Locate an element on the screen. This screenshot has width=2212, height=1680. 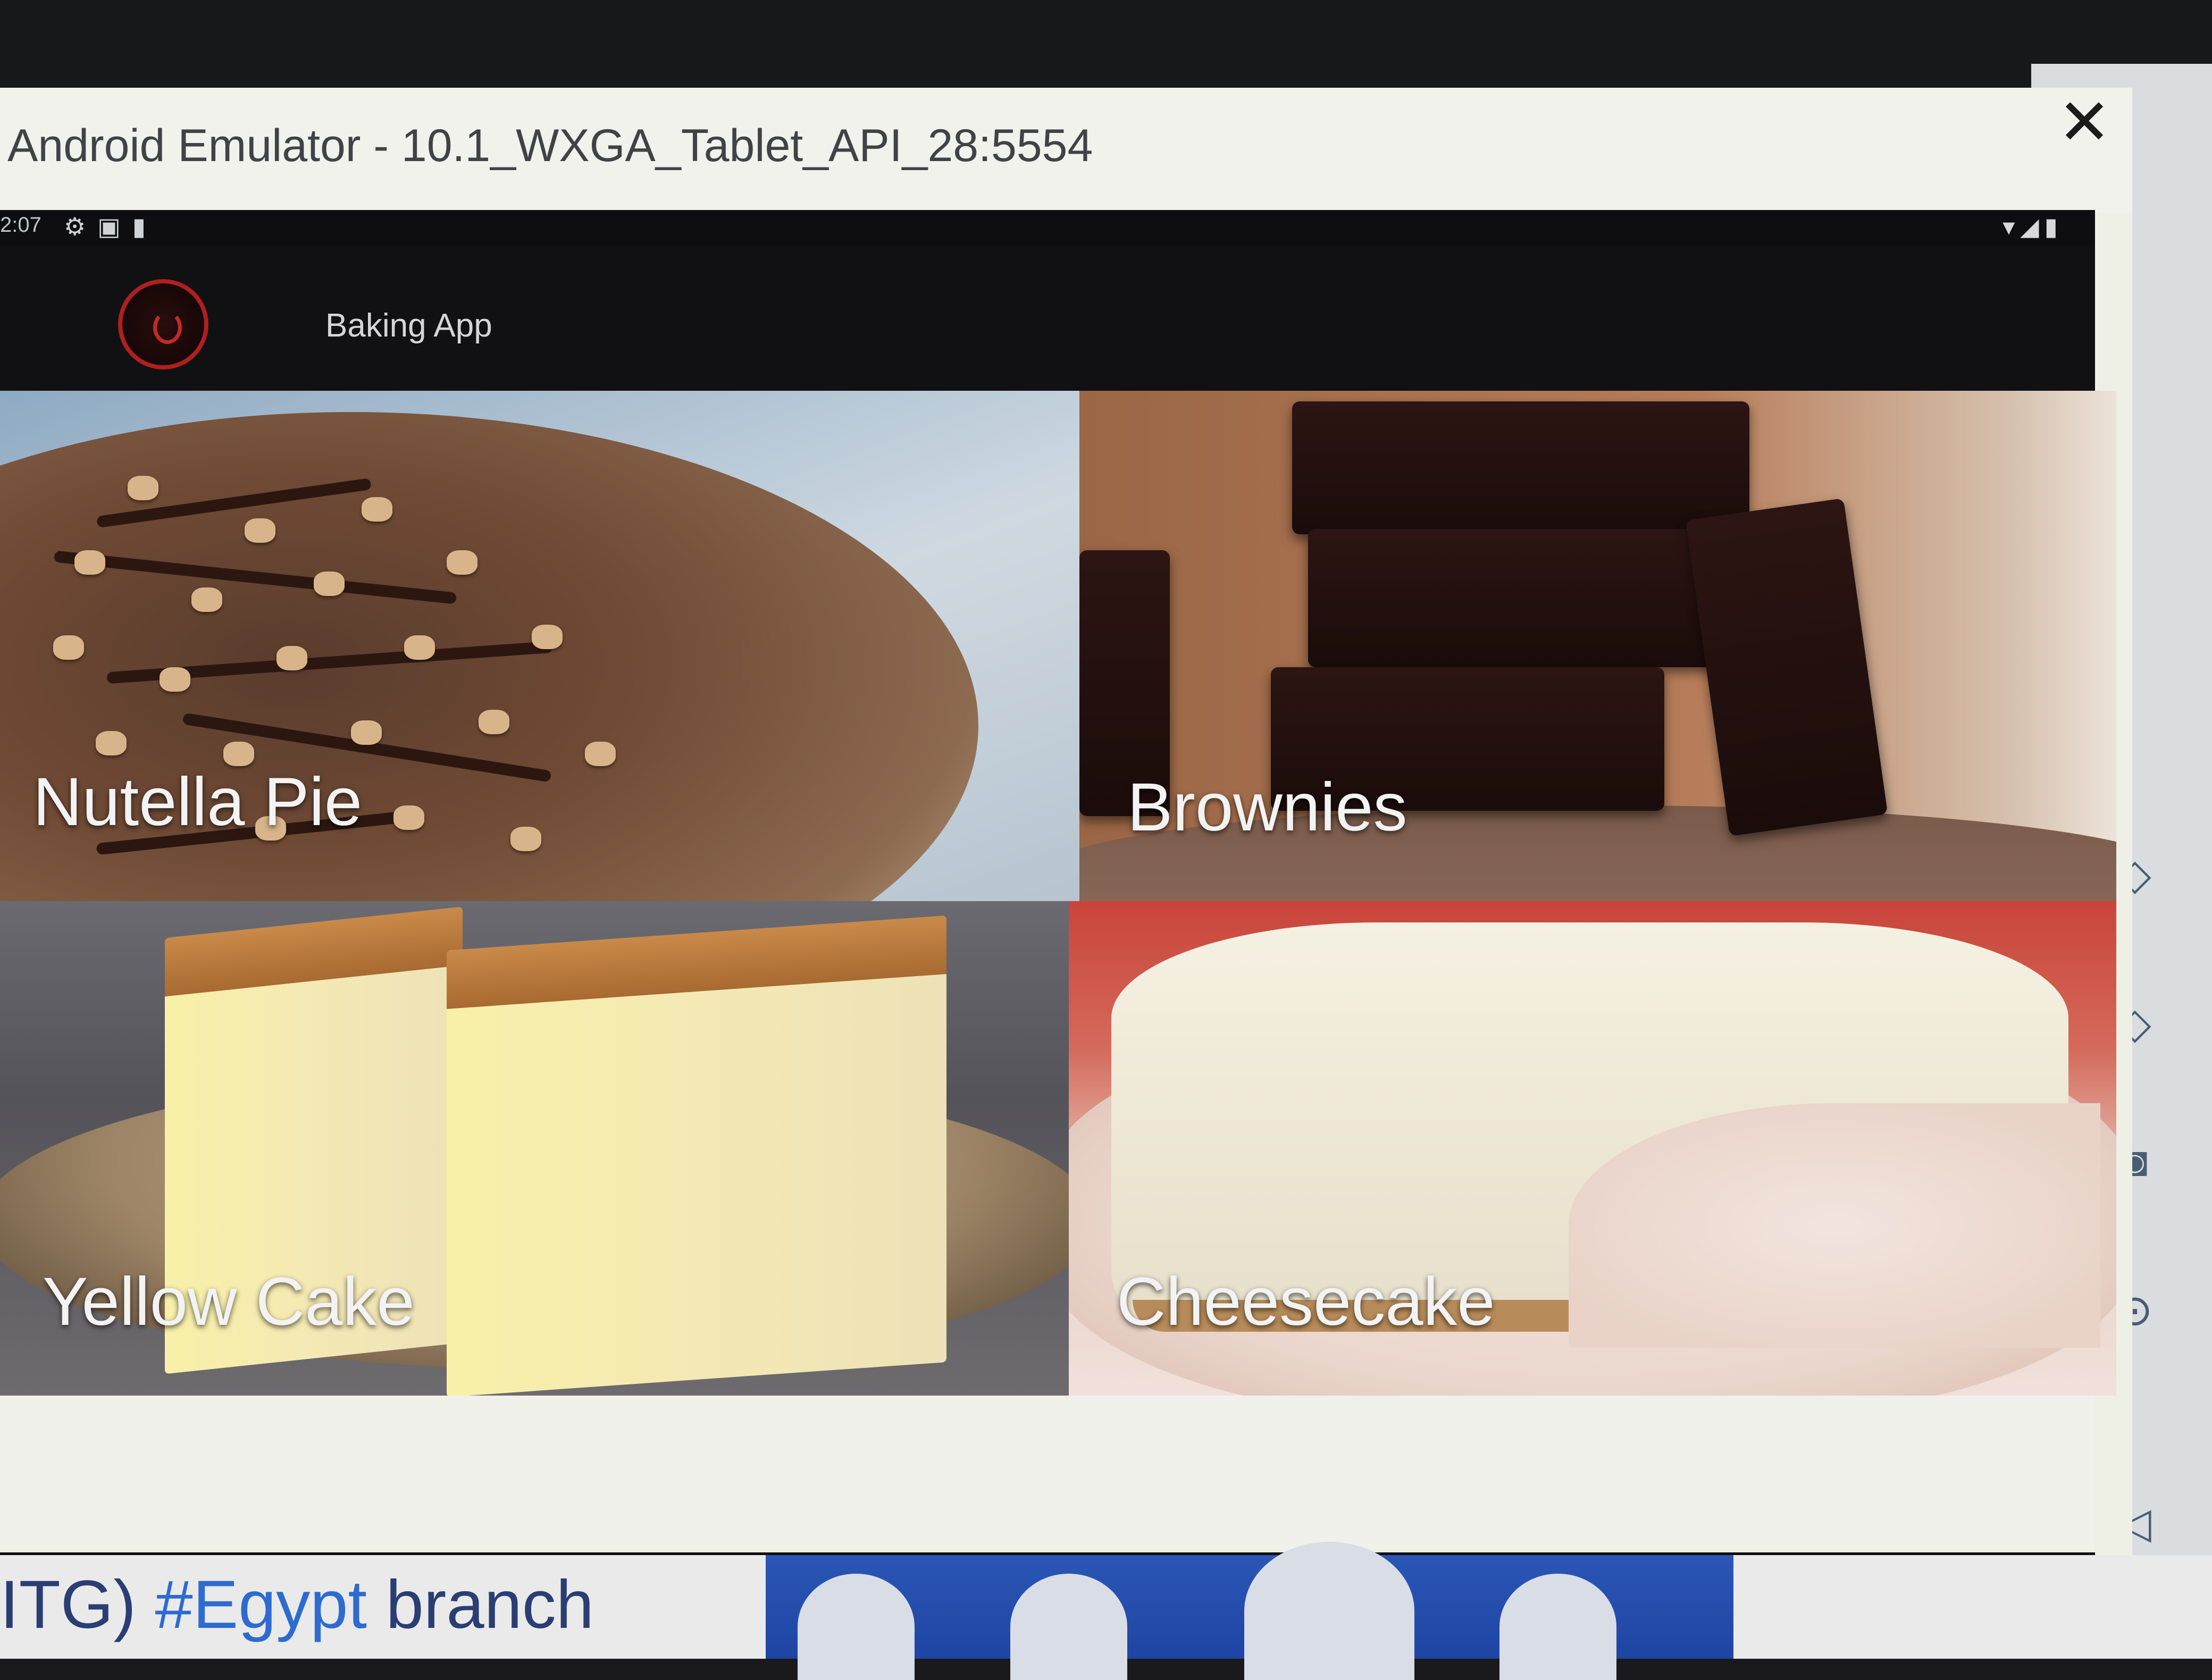
power-icon is located at coordinates (163, 324).